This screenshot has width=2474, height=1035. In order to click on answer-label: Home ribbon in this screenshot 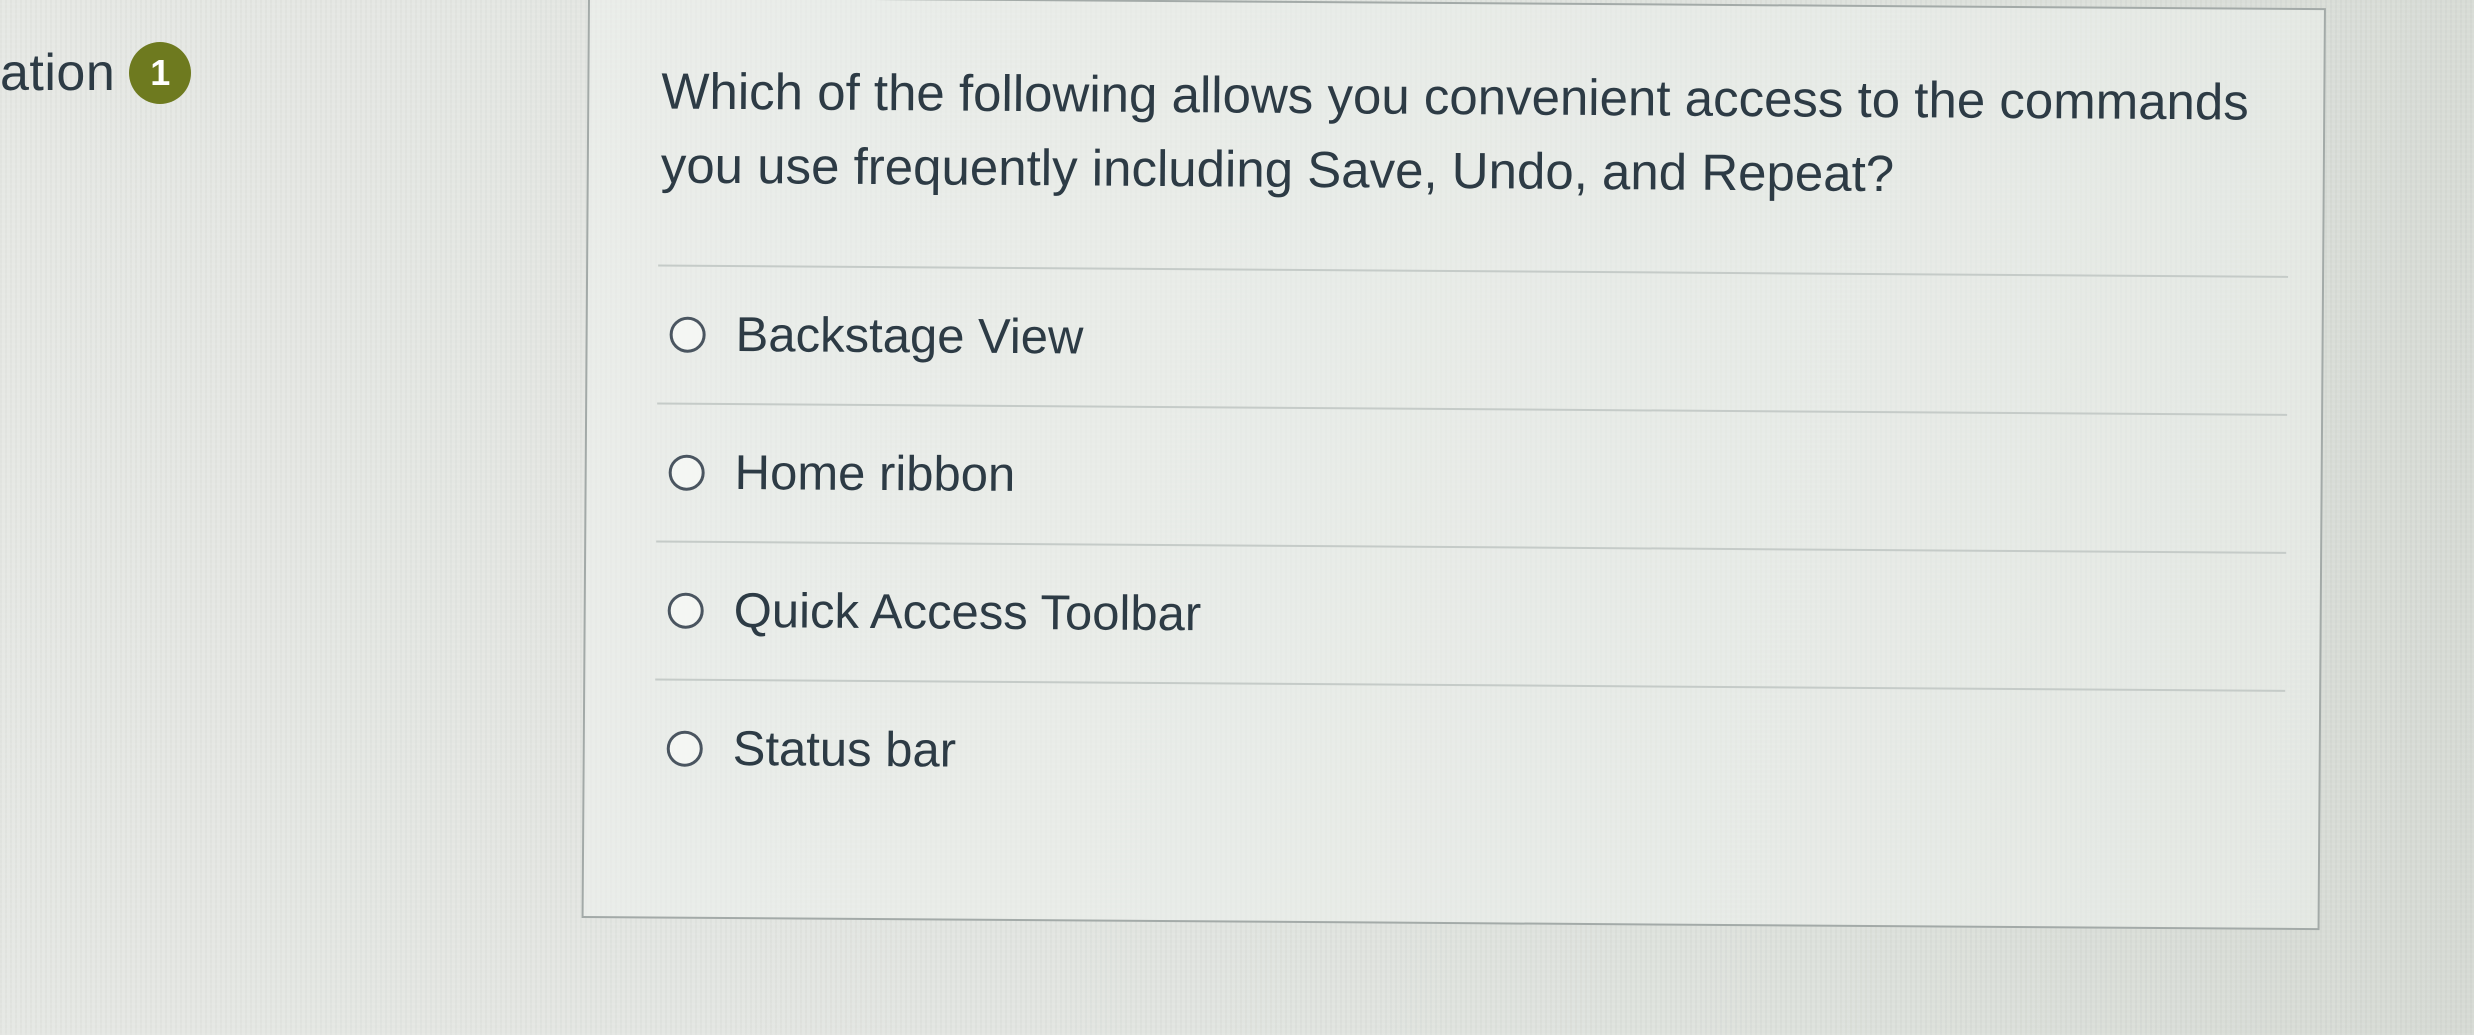, I will do `click(875, 474)`.